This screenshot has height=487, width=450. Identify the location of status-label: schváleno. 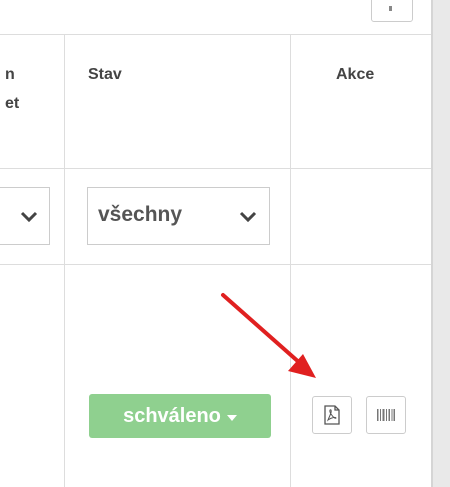
(172, 415).